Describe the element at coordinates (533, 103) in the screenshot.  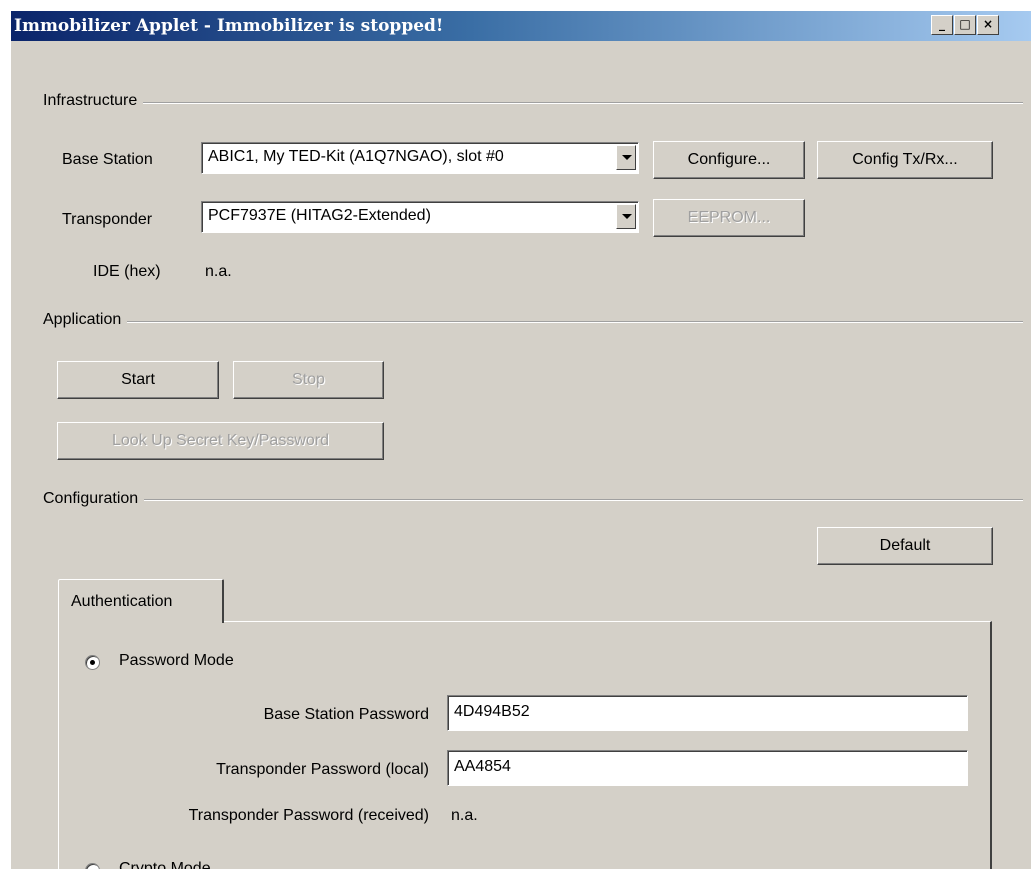
I see `infrastructure-divider` at that location.